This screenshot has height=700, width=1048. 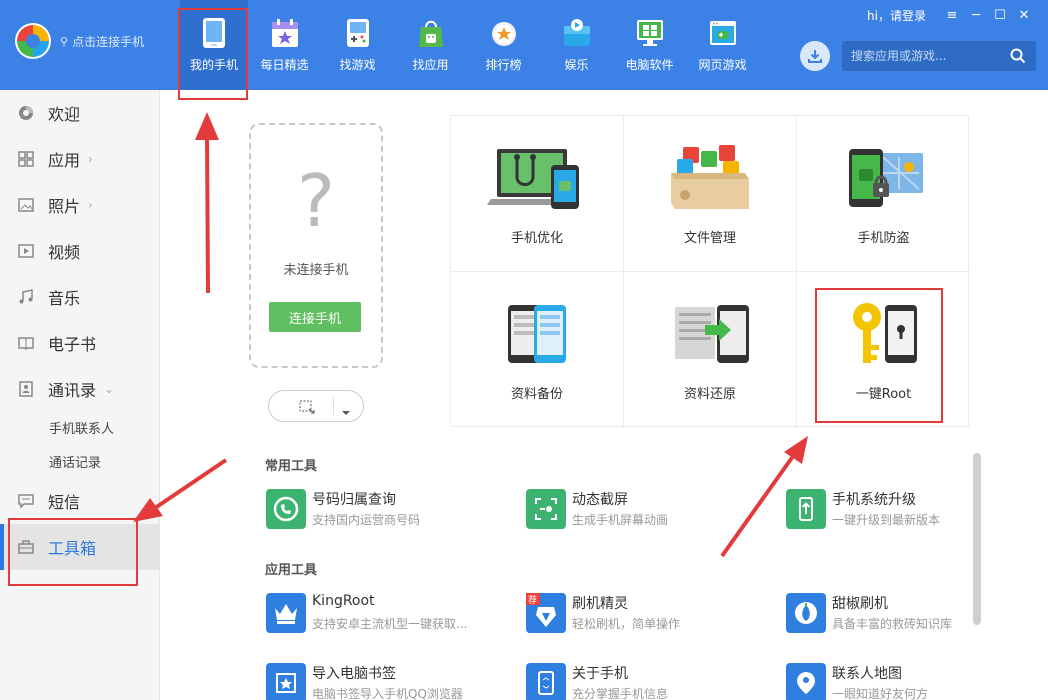 What do you see at coordinates (64, 114) in the screenshot?
I see `sidebar-item-label: 欢迎` at bounding box center [64, 114].